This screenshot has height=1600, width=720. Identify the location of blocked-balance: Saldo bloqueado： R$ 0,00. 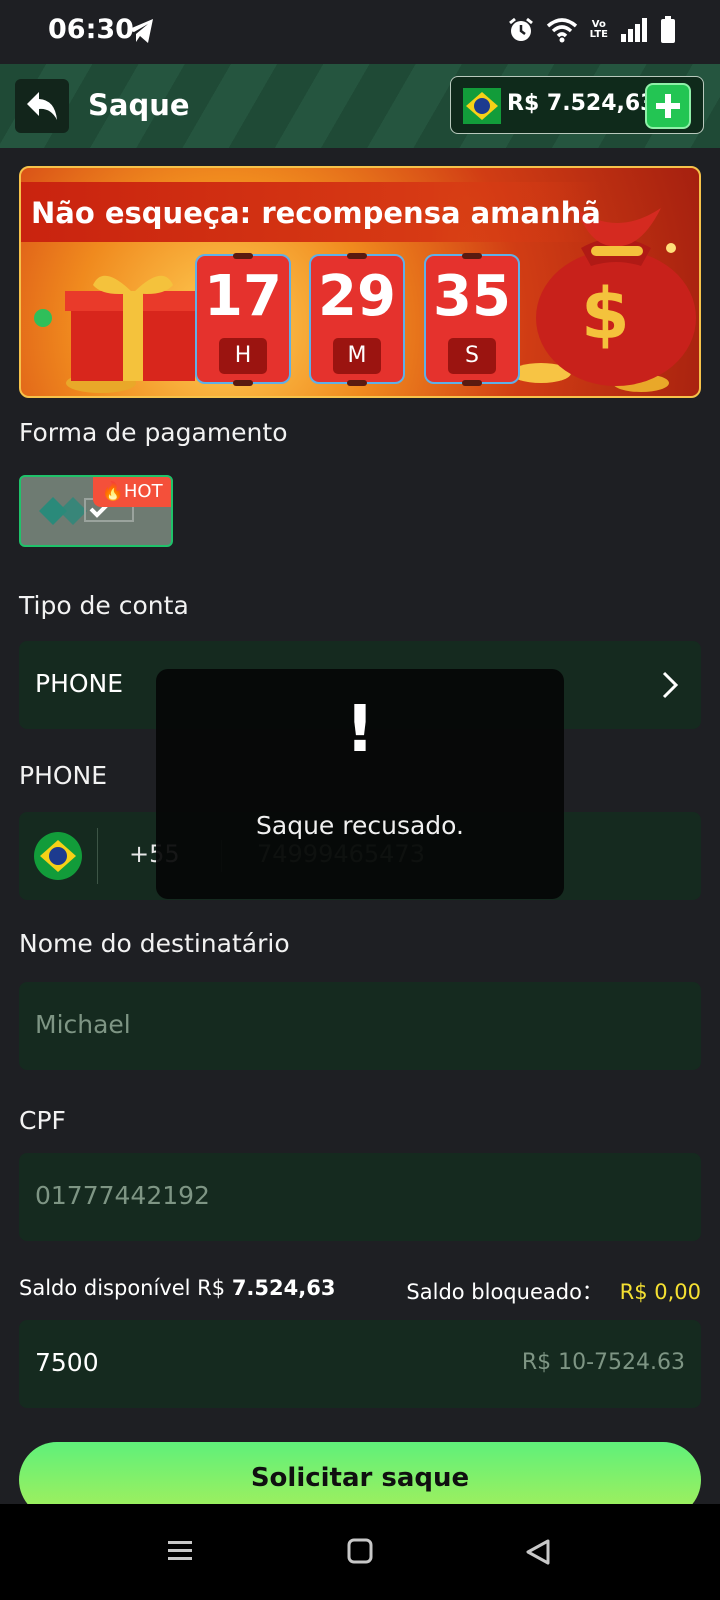
(553, 1292).